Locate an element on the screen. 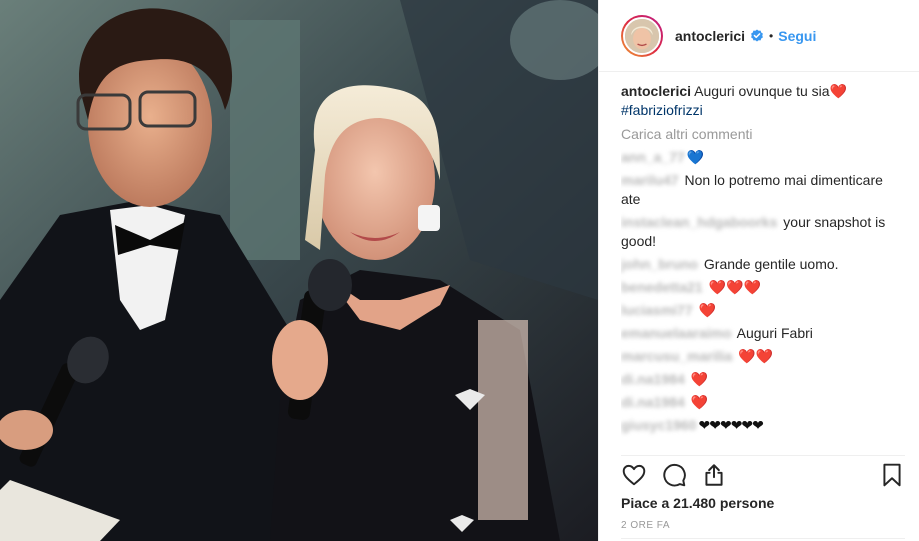  comment-row: luciasmi77 ❤️ is located at coordinates (763, 310).